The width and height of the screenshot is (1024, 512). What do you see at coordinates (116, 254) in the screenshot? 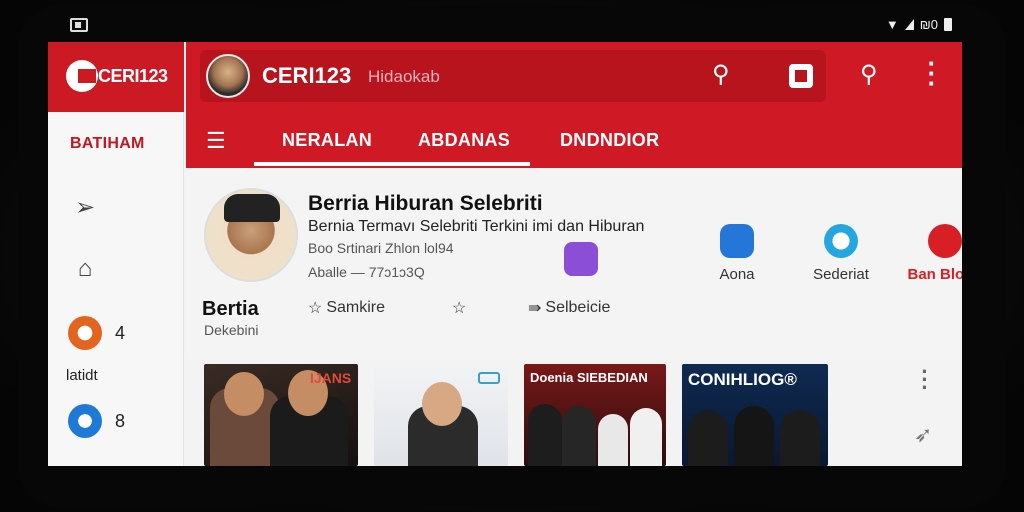
I see `sidebar: CERI123 BATIHAM ➢ ⌂ 4 latidt 8` at bounding box center [116, 254].